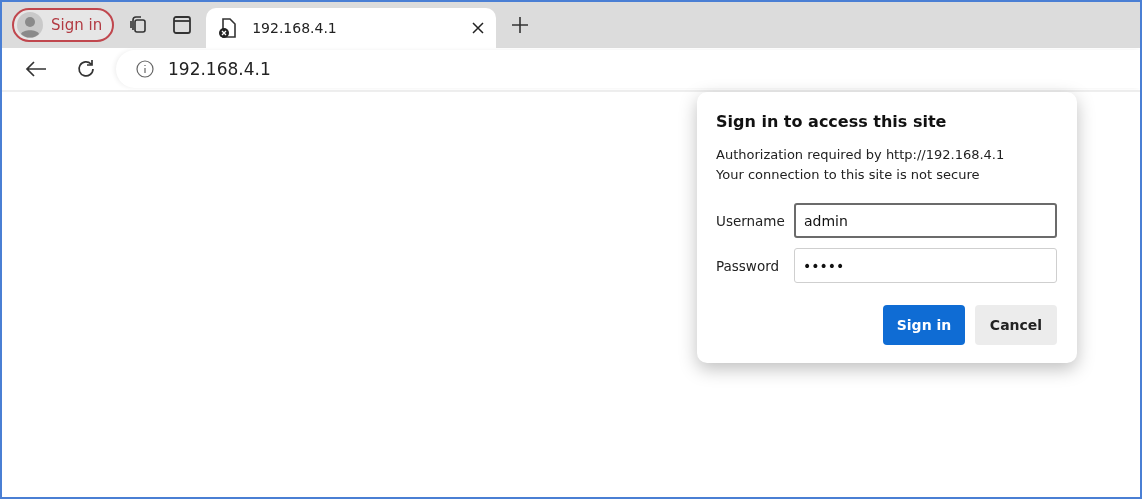 Image resolution: width=1142 pixels, height=499 pixels. I want to click on avatar-icon, so click(30, 25).